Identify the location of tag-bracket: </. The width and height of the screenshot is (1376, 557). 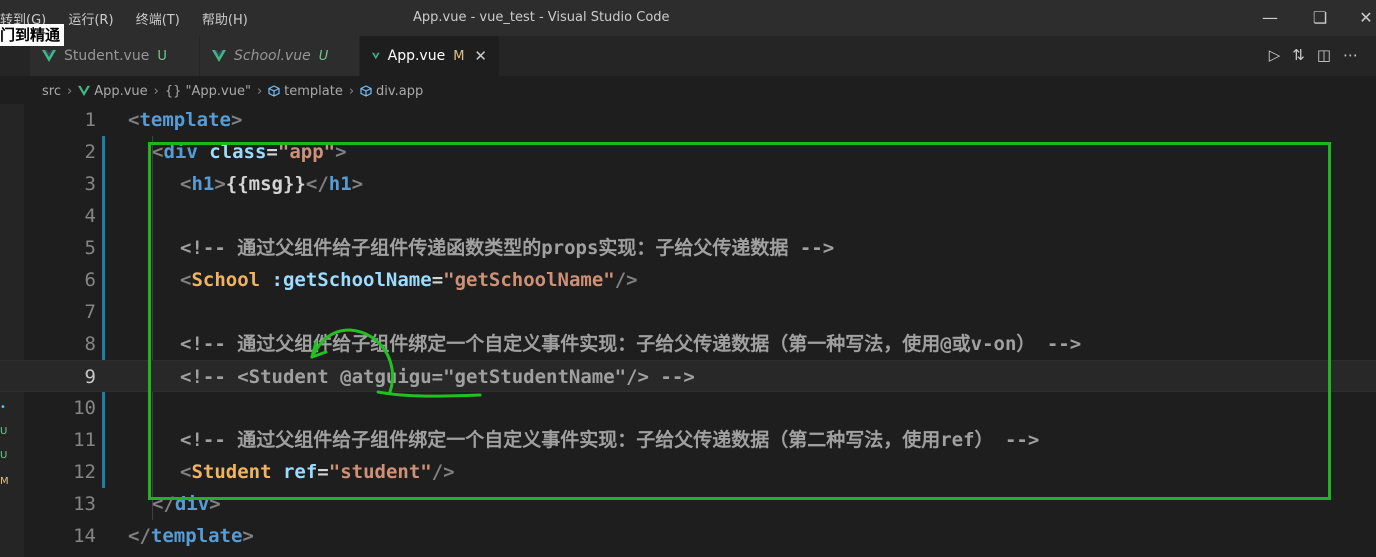
(139, 536).